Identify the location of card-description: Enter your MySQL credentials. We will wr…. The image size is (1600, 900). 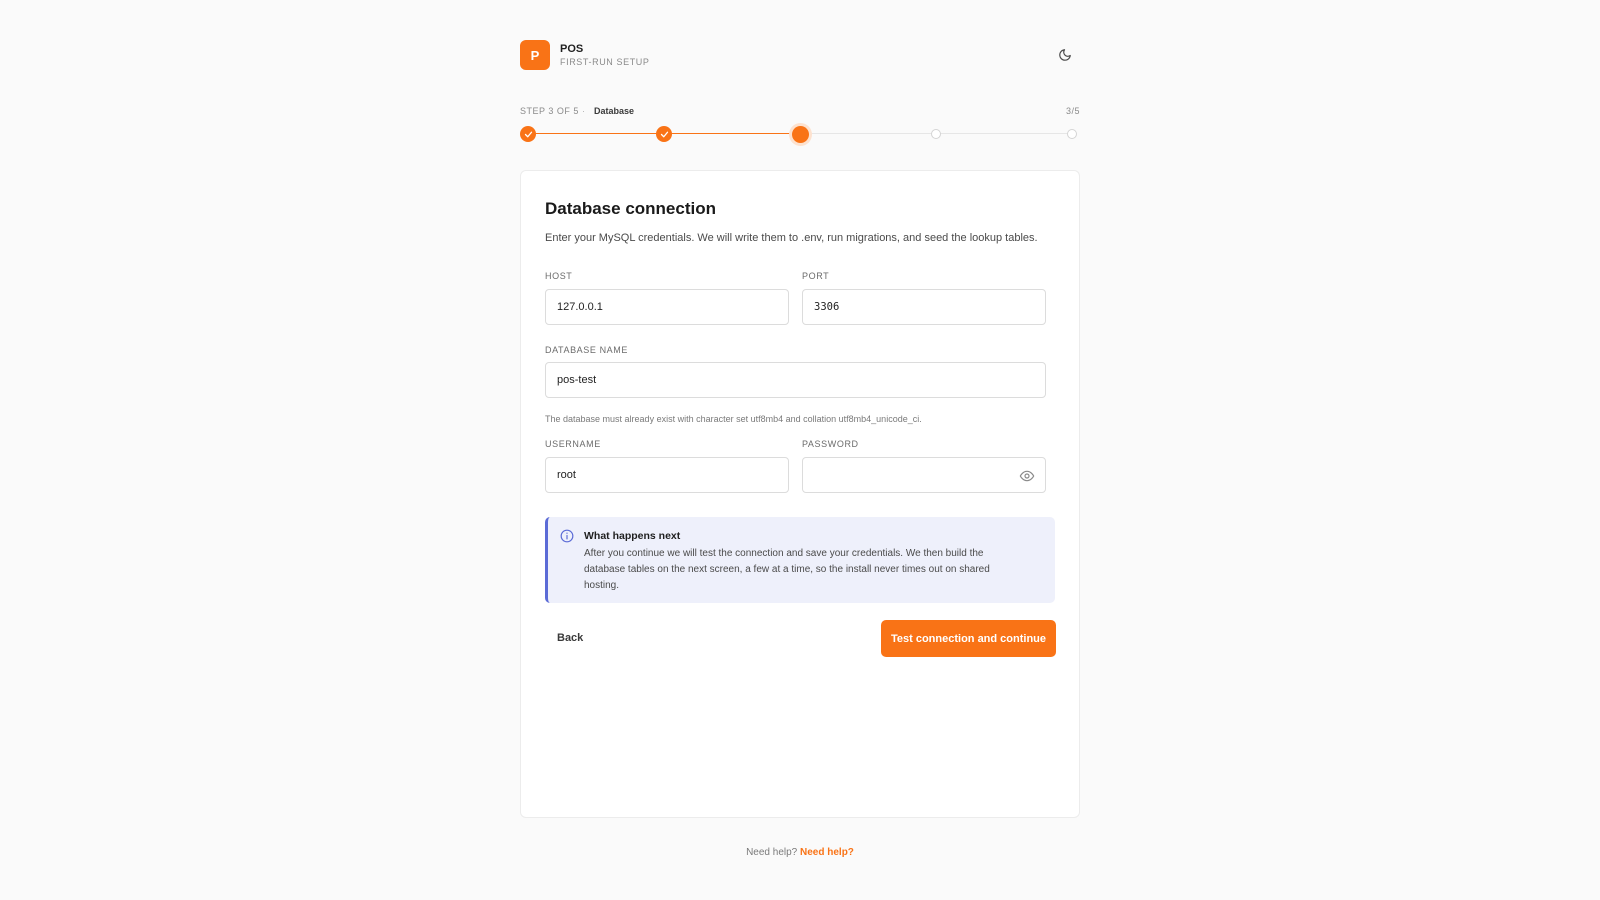
(791, 238).